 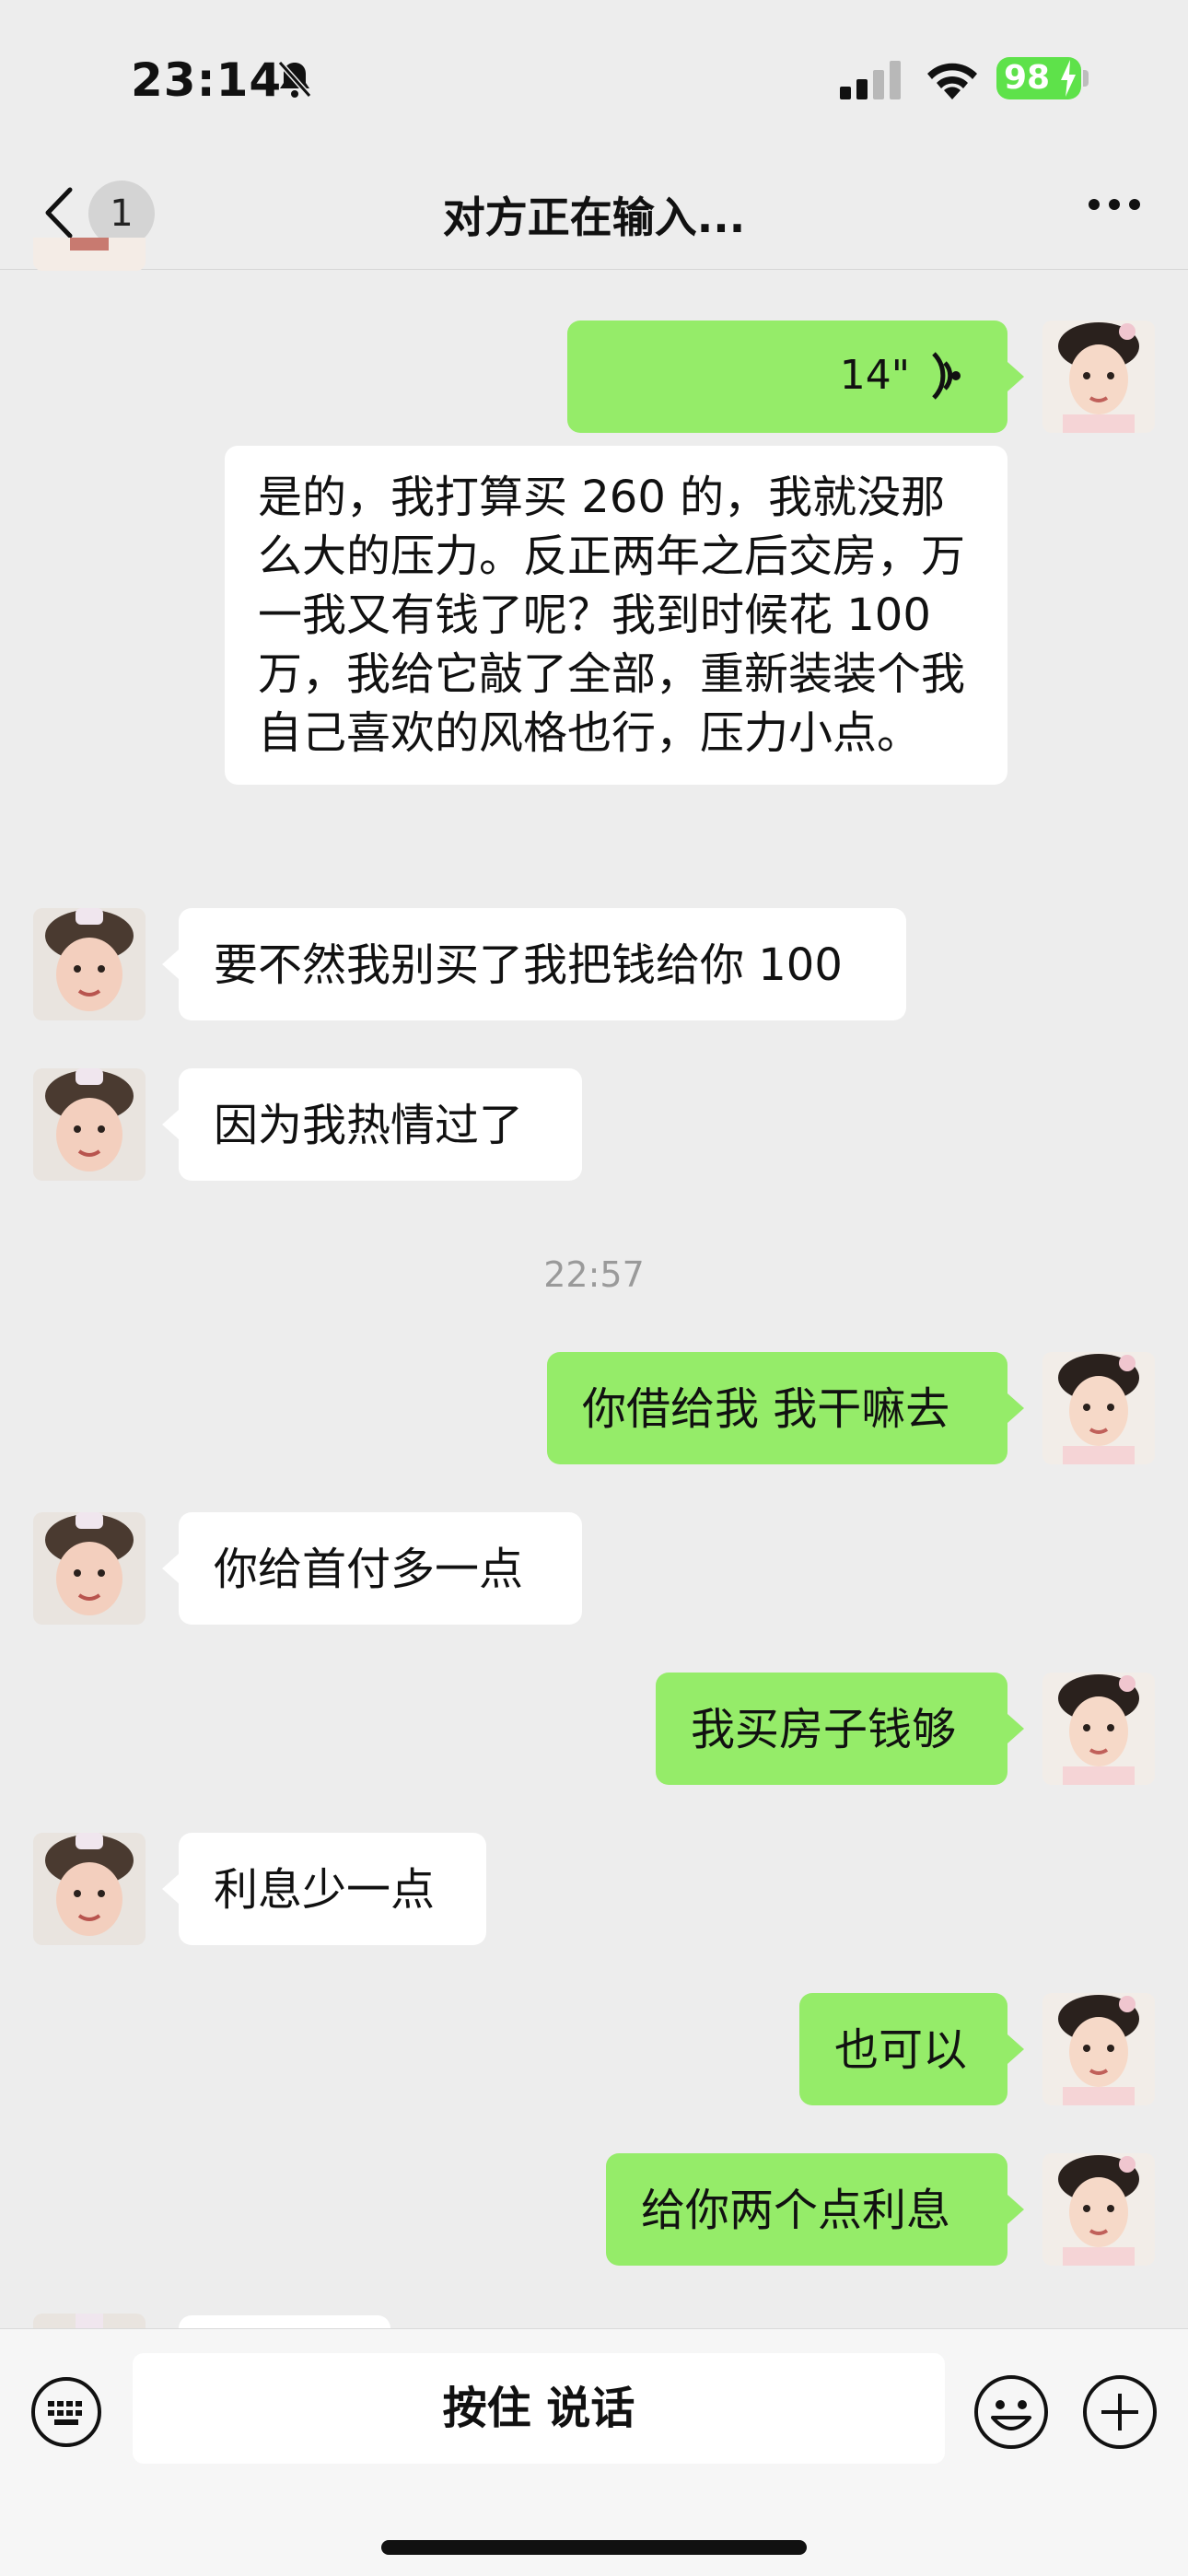 What do you see at coordinates (594, 1274) in the screenshot?
I see `message-timestamp: 22:57` at bounding box center [594, 1274].